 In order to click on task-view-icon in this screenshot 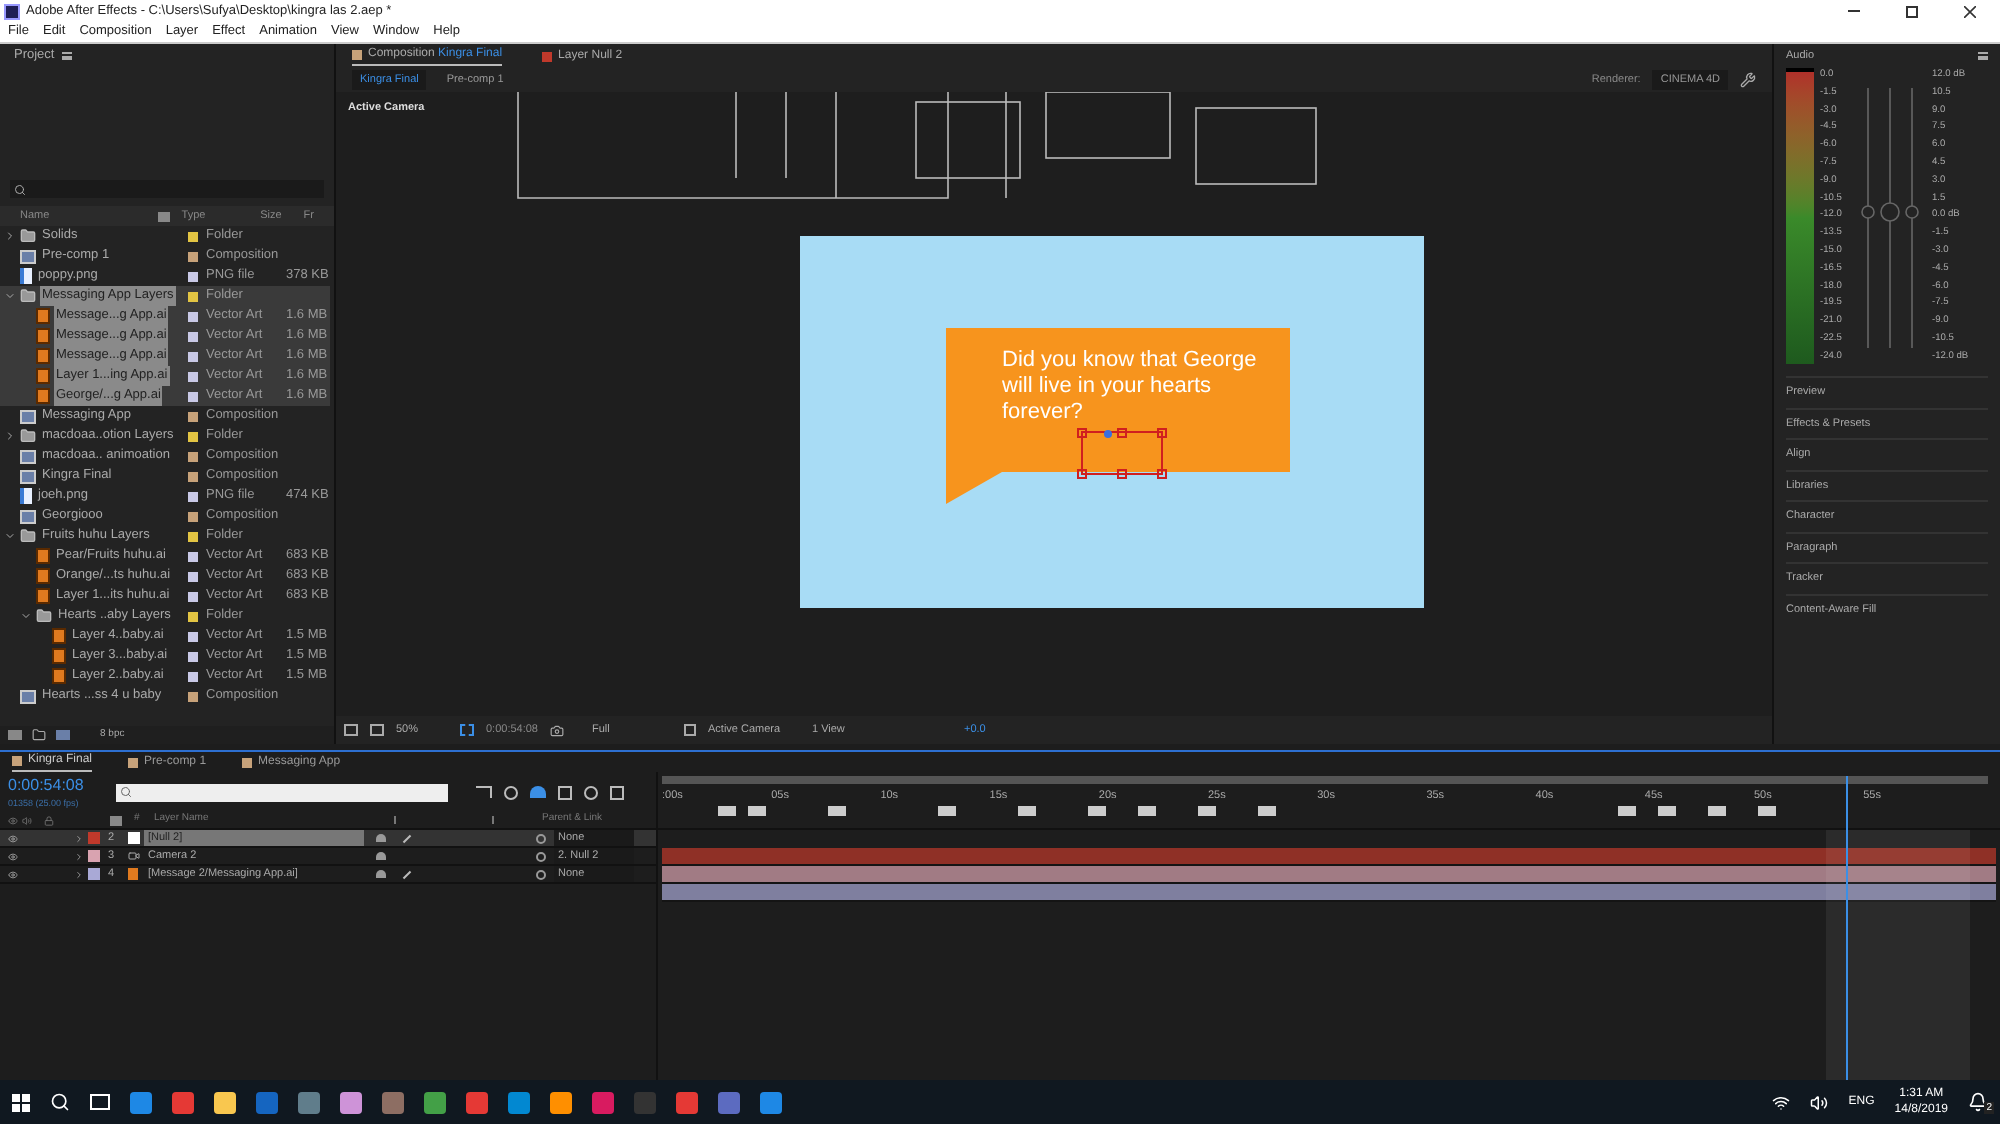, I will do `click(100, 1102)`.